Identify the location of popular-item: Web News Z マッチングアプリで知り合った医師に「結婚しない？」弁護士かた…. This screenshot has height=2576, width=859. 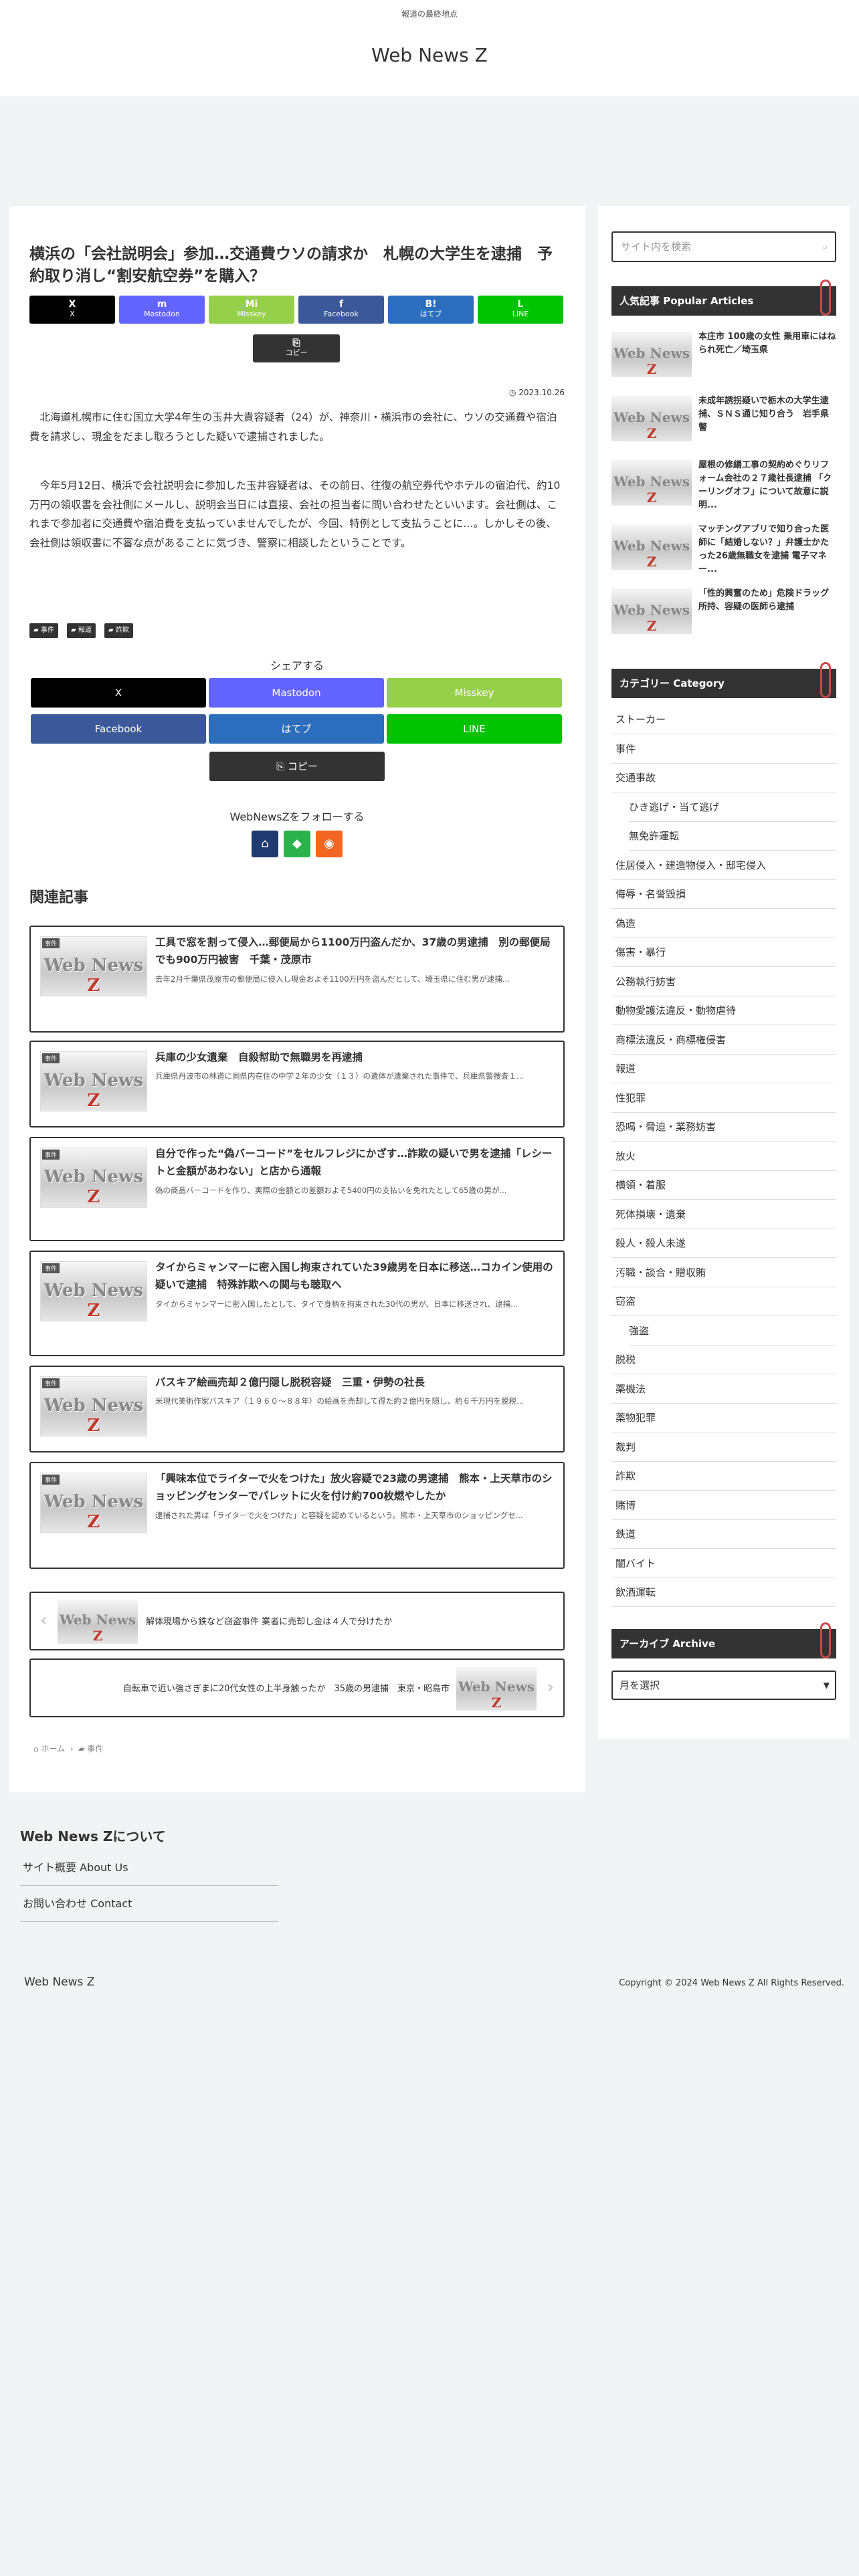
(723, 548).